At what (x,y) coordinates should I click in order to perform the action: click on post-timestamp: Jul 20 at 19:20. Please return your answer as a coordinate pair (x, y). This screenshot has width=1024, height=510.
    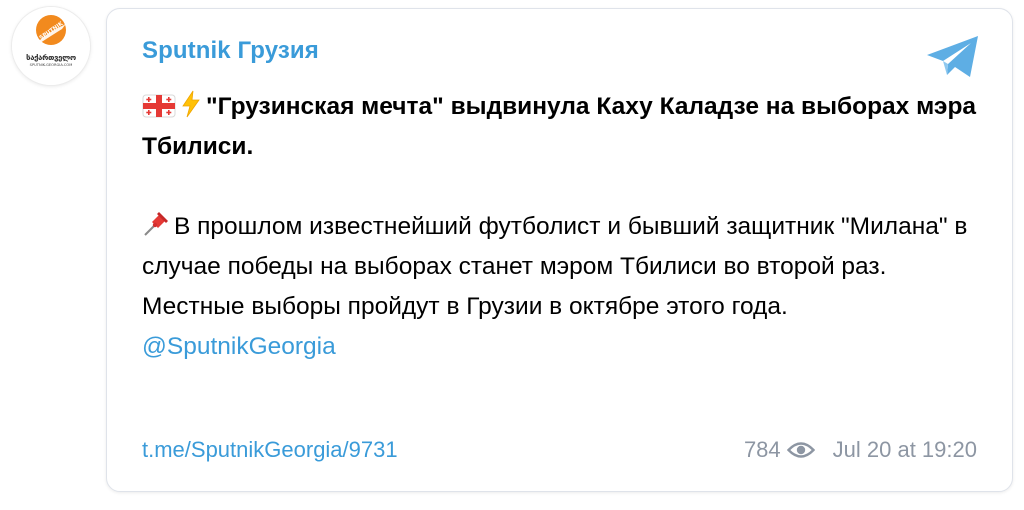
    Looking at the image, I should click on (904, 449).